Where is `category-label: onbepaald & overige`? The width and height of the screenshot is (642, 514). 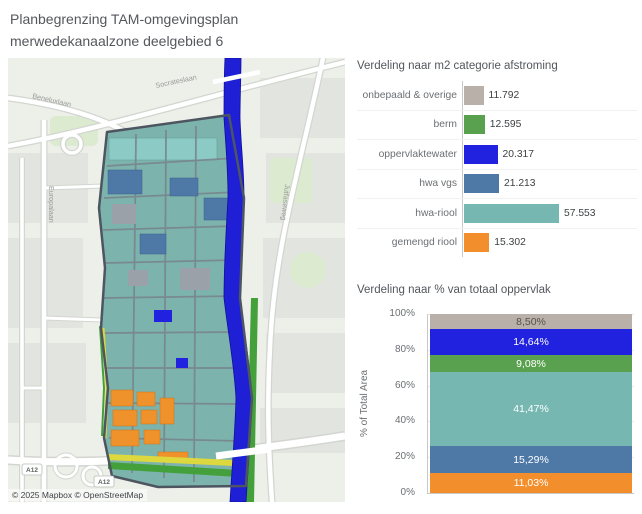
category-label: onbepaald & overige is located at coordinates (409, 95).